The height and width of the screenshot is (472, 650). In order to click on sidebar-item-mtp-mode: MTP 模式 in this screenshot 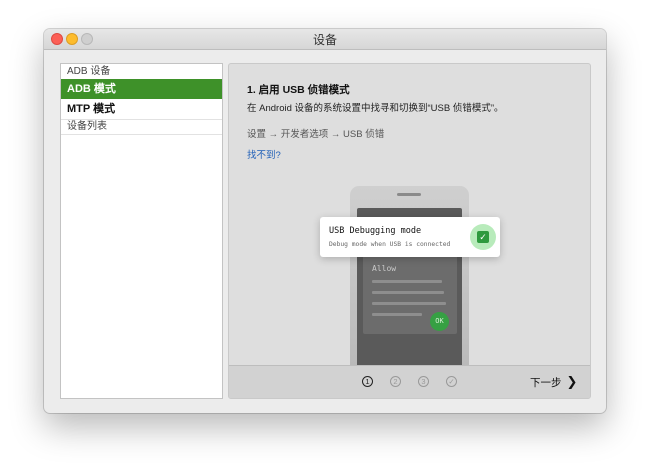, I will do `click(141, 109)`.